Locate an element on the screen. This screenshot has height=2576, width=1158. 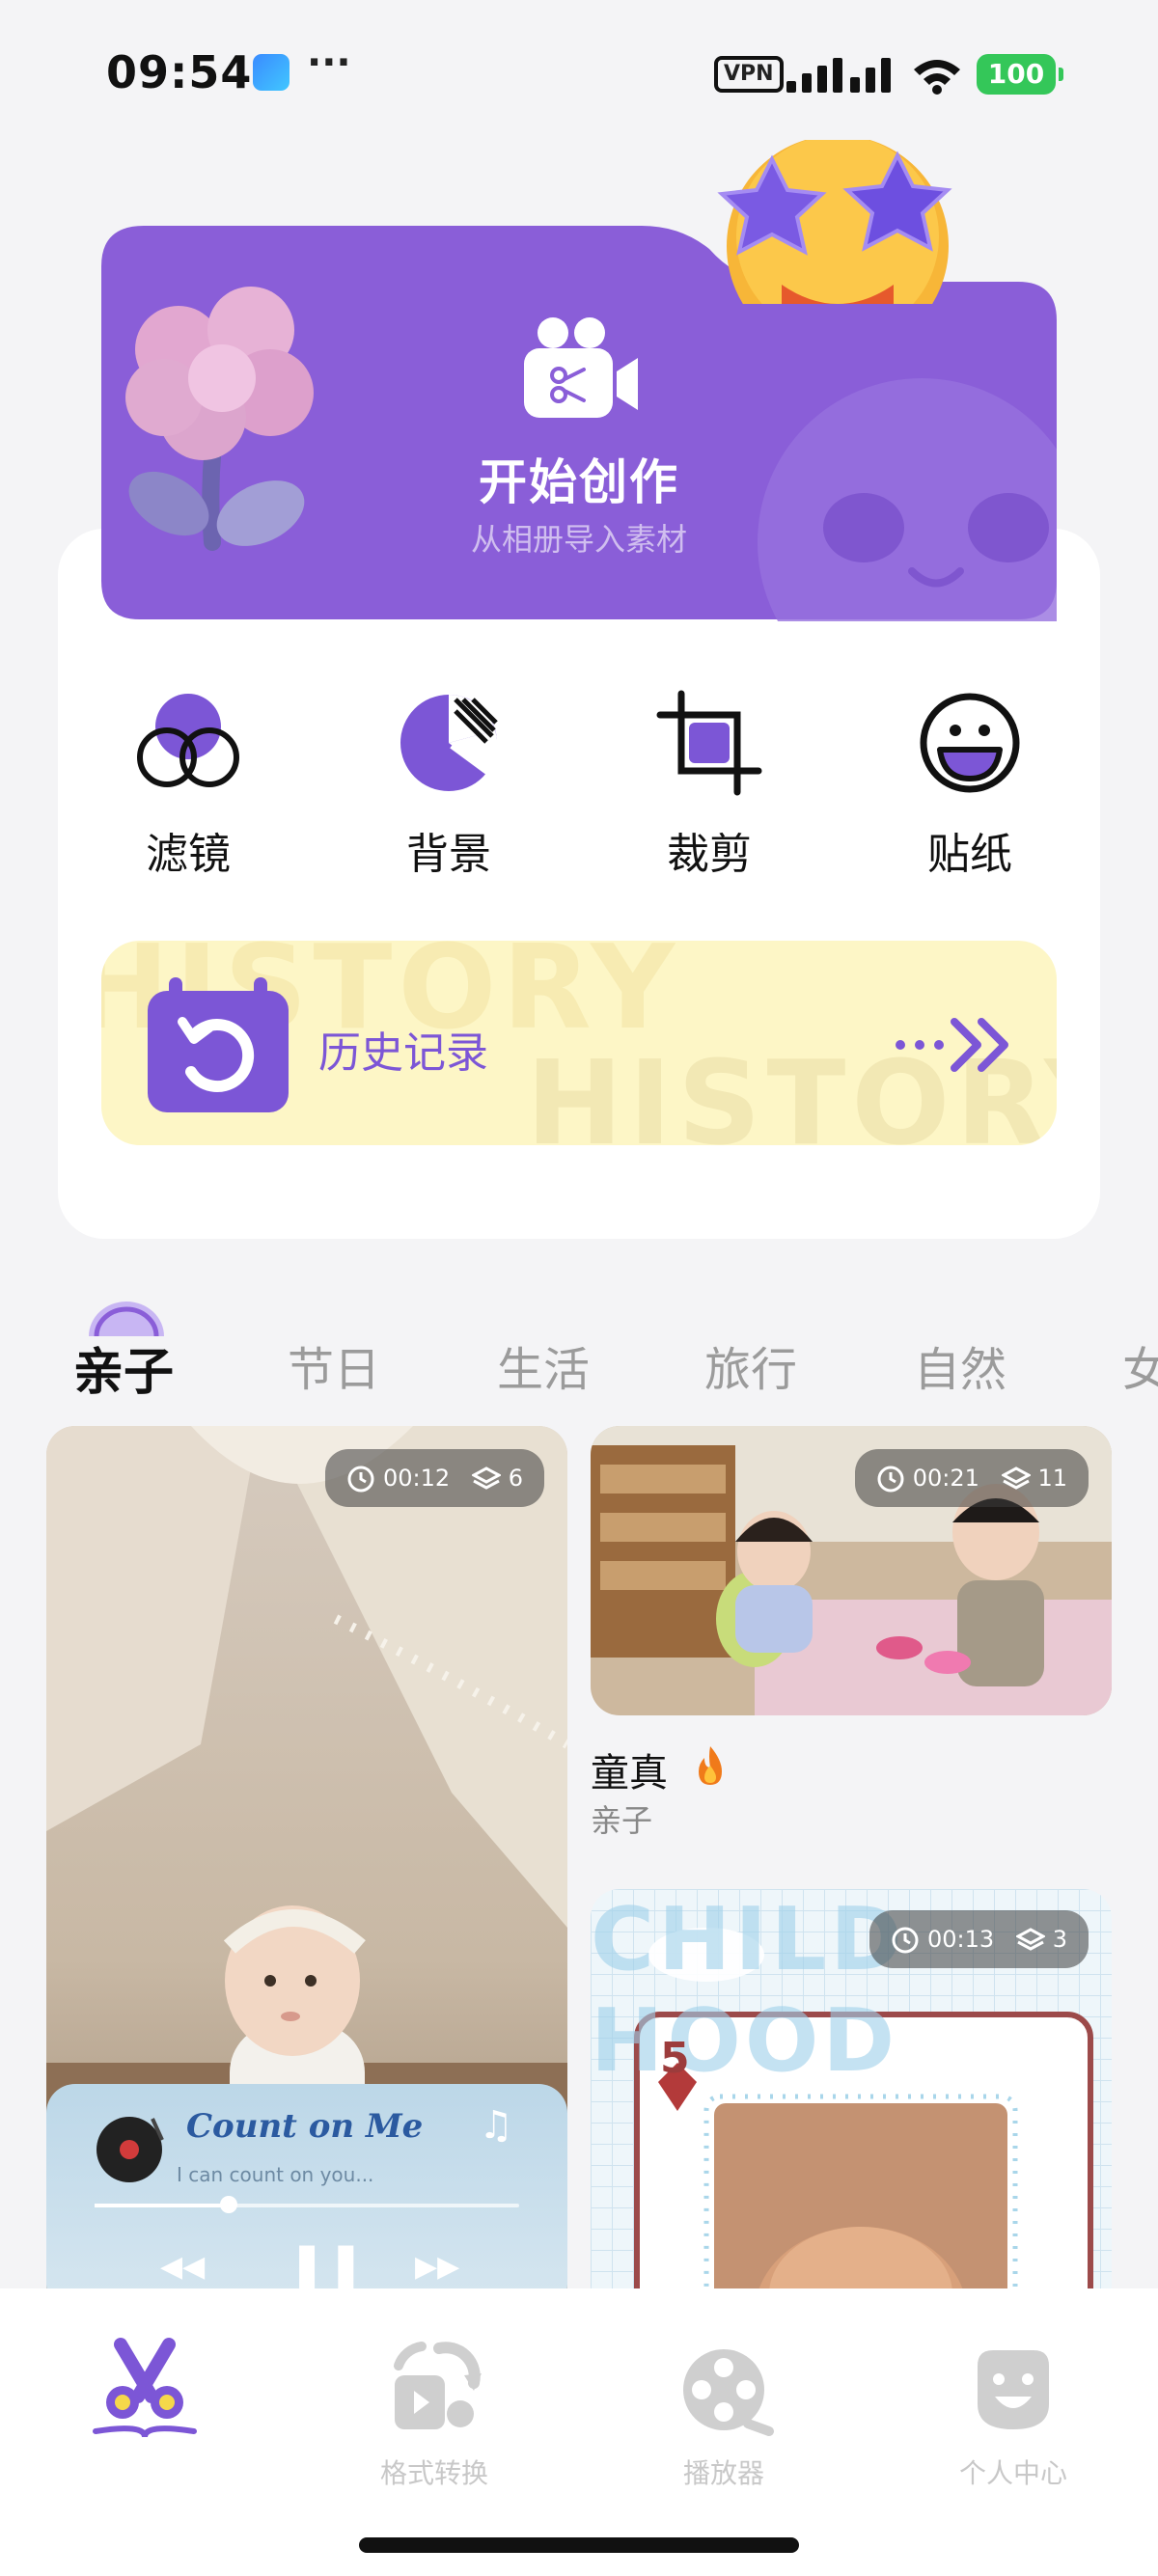
tool-background: 背景 is located at coordinates (448, 786).